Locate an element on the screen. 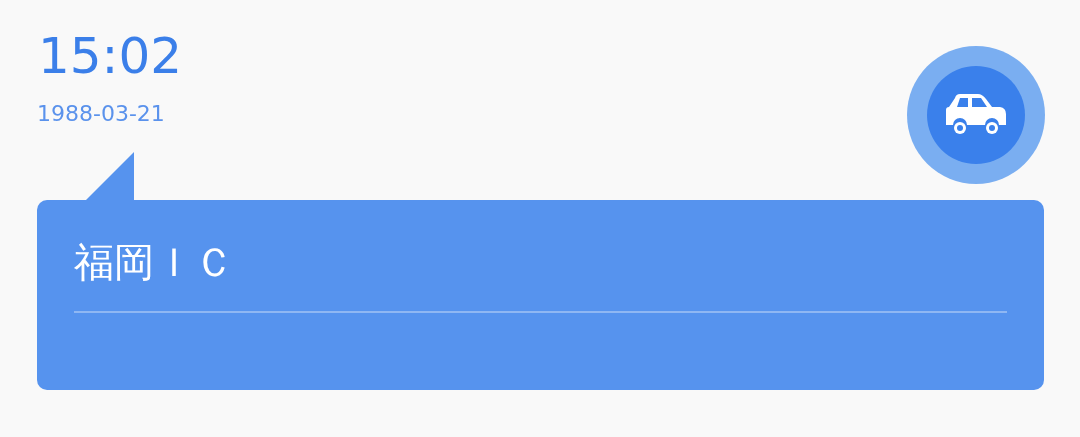 The width and height of the screenshot is (1080, 437). date-text: 1988-03-21 is located at coordinates (101, 113).